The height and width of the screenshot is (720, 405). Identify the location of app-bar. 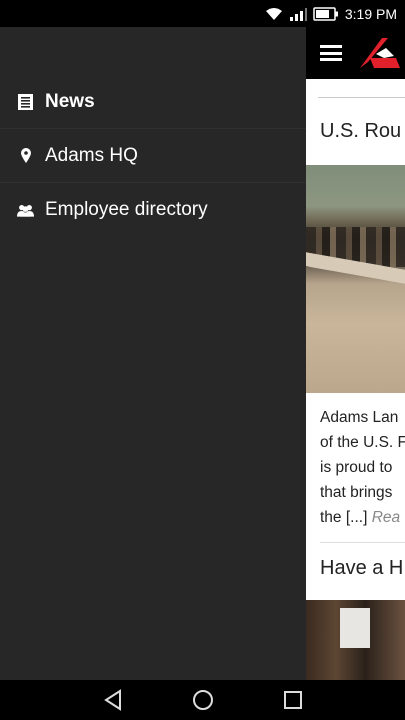
(355, 53).